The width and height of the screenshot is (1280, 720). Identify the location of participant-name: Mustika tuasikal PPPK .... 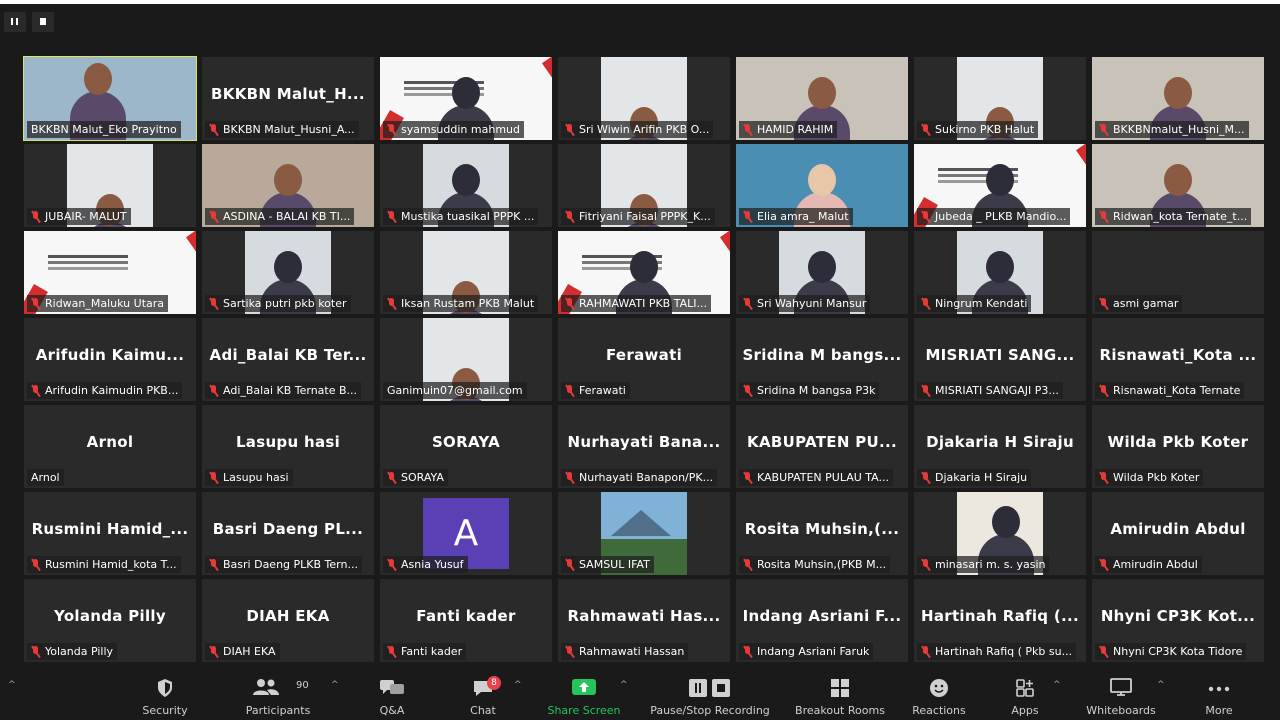
(468, 216).